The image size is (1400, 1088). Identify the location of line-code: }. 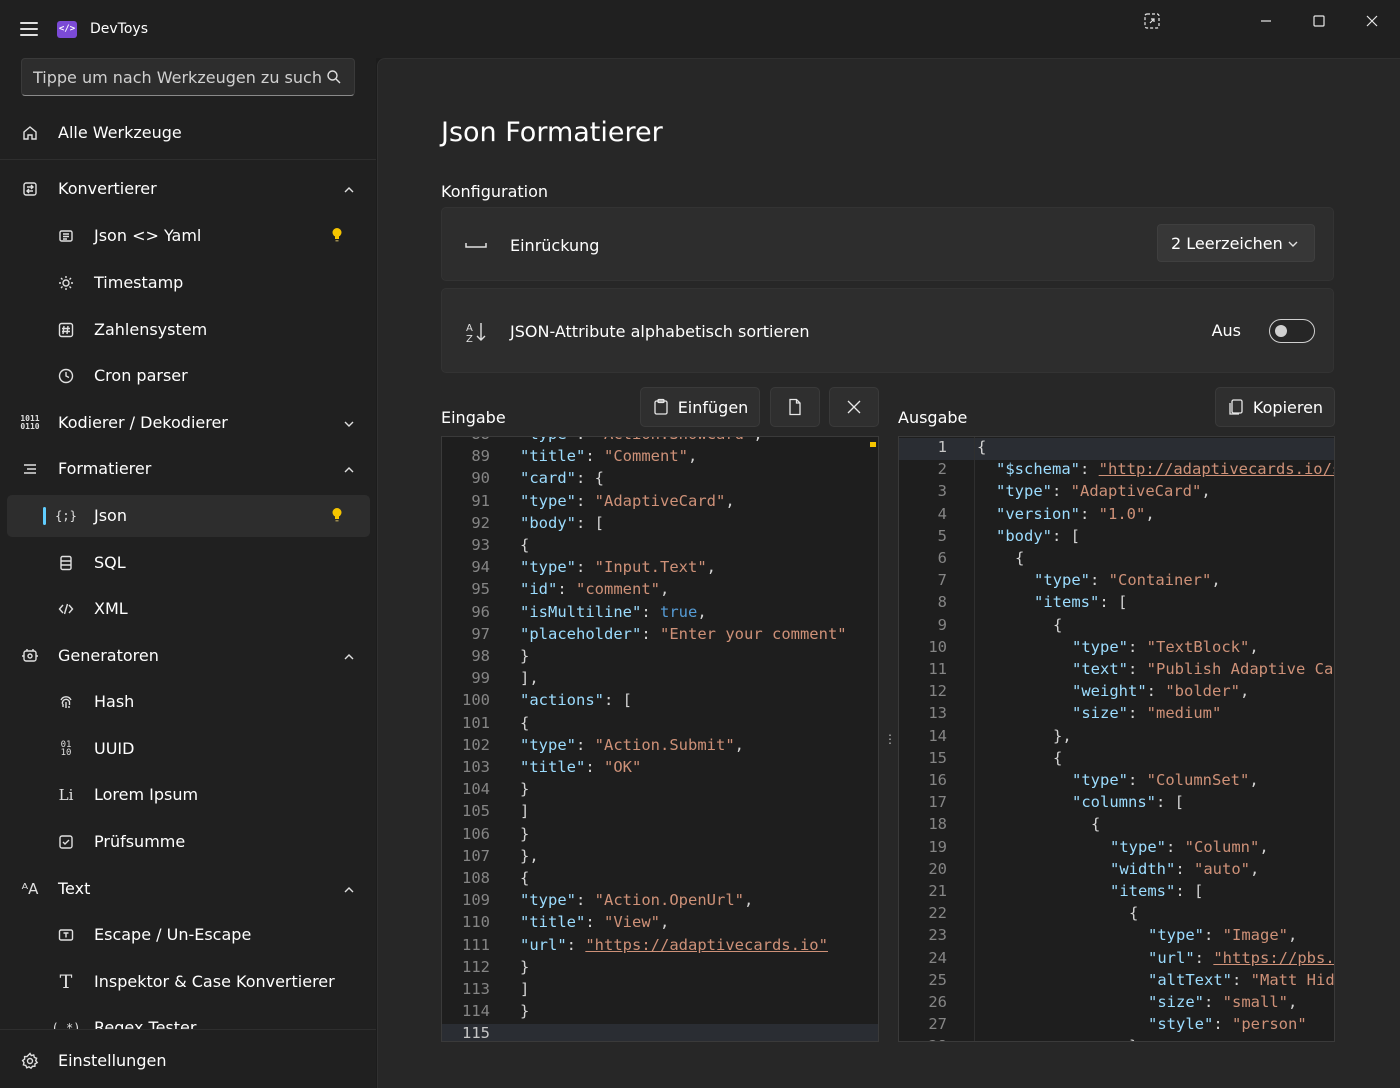
(524, 789).